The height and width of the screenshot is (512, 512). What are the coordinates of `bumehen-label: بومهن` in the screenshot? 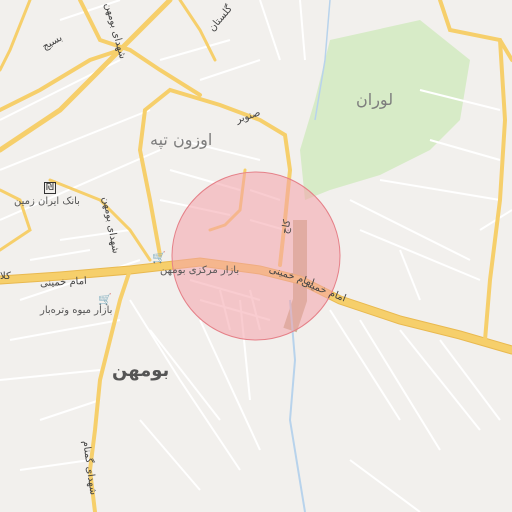 It's located at (141, 370).